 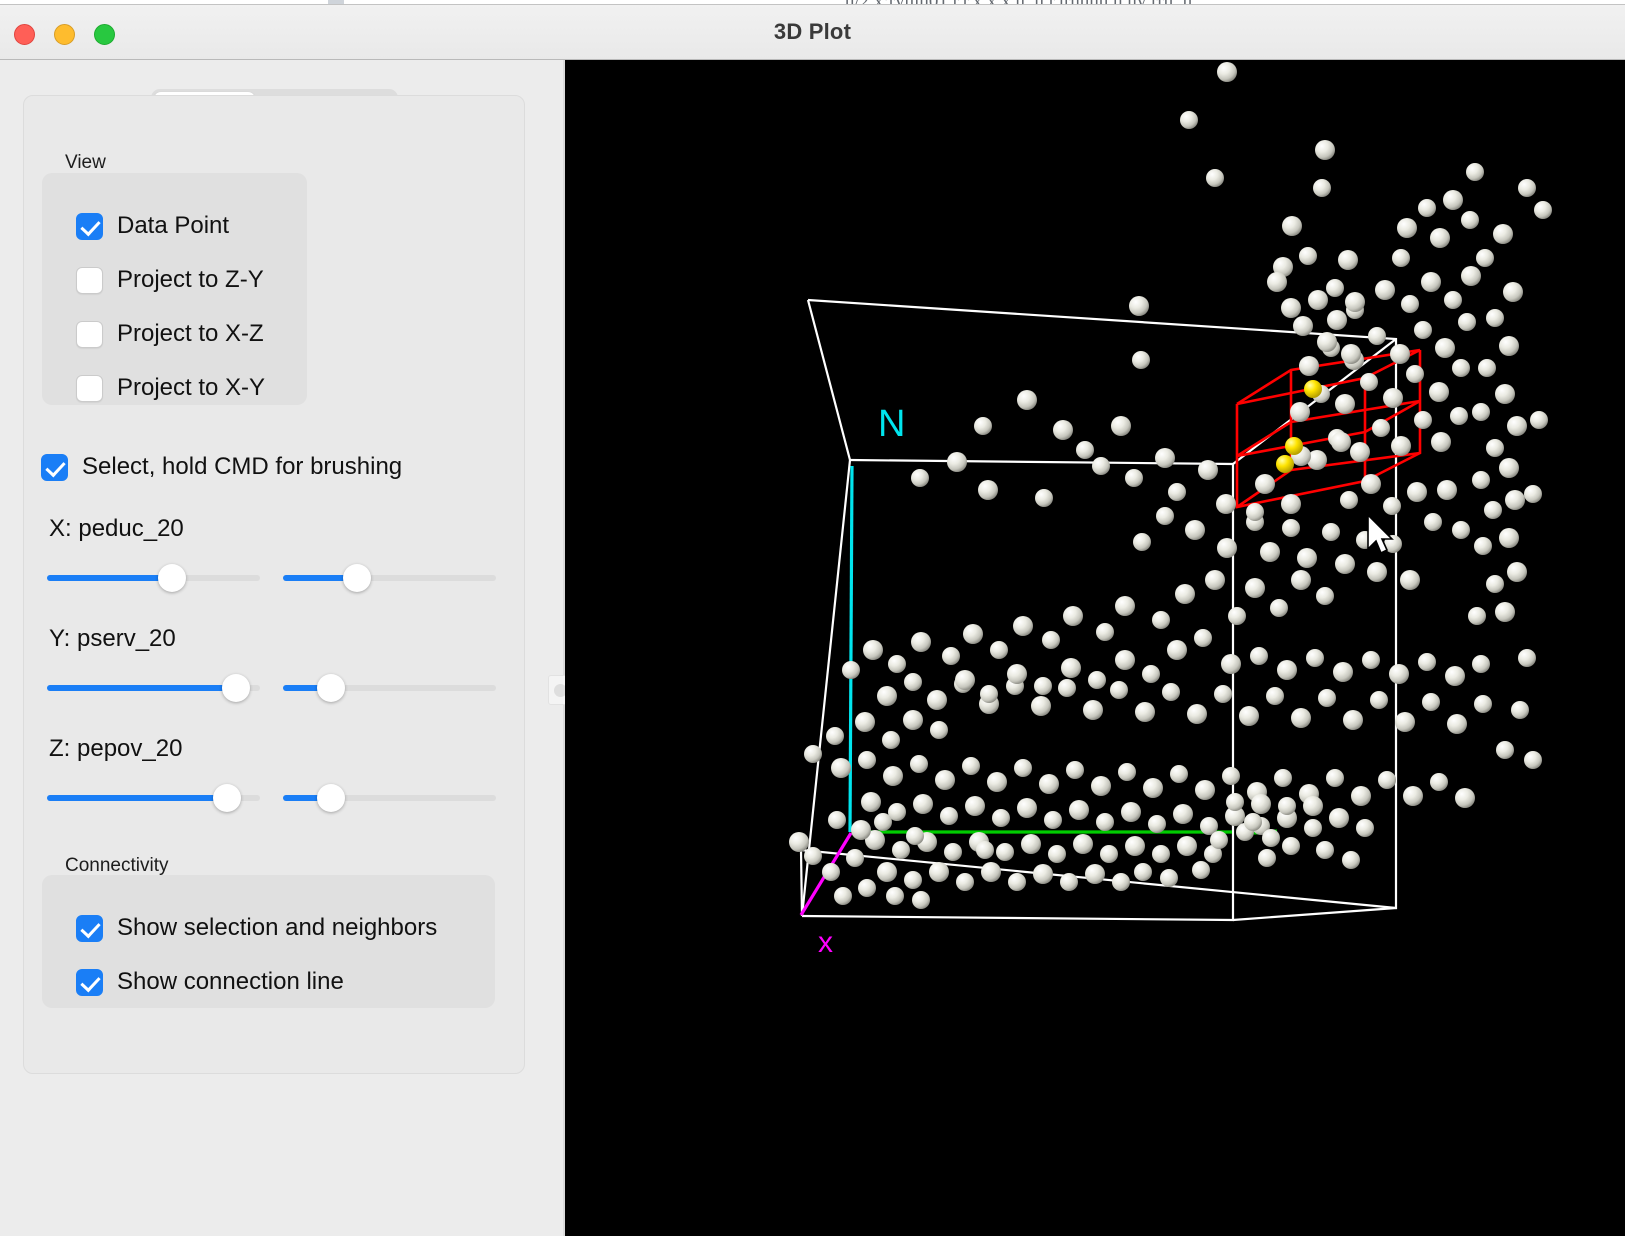 I want to click on checkbox-select-brushing: Select, hold CMD for brushing, so click(x=221, y=467).